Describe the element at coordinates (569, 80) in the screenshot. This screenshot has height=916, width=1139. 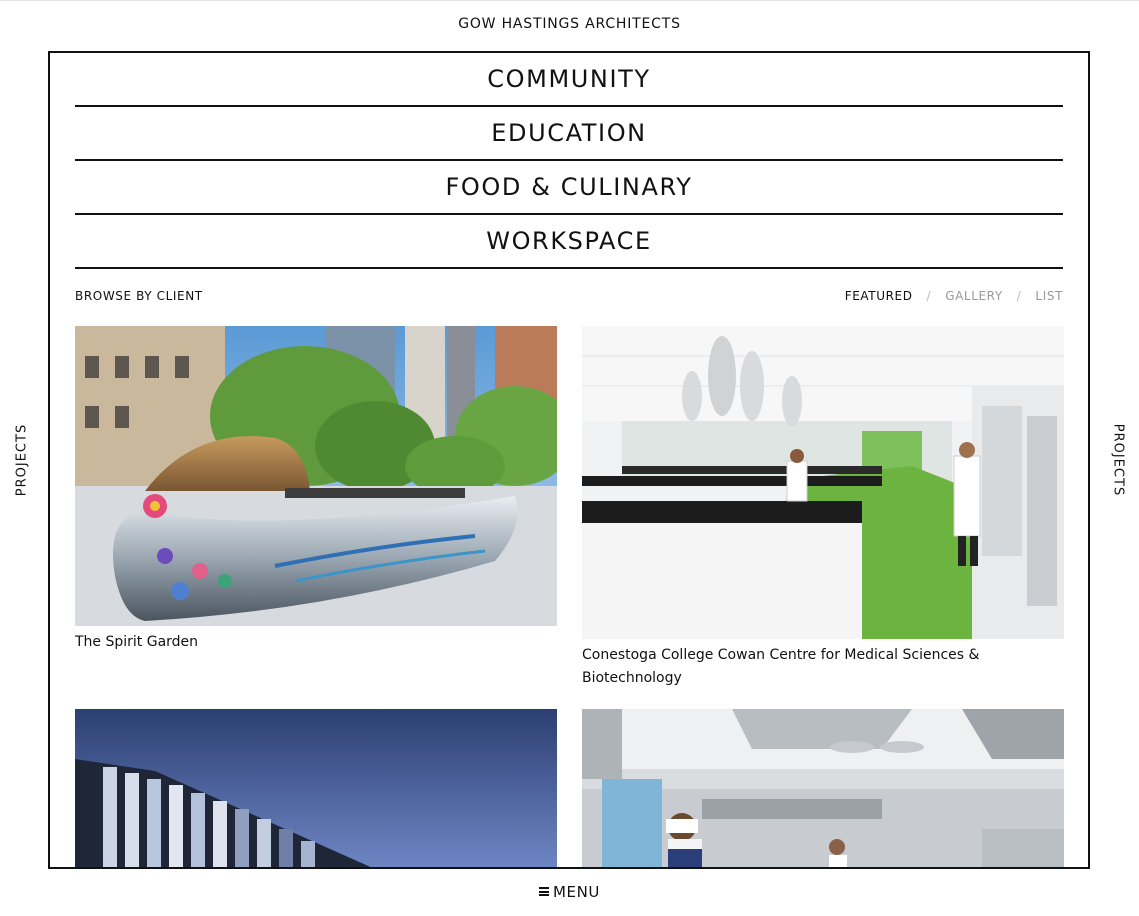
I see `category-community: COMMUNITY` at that location.